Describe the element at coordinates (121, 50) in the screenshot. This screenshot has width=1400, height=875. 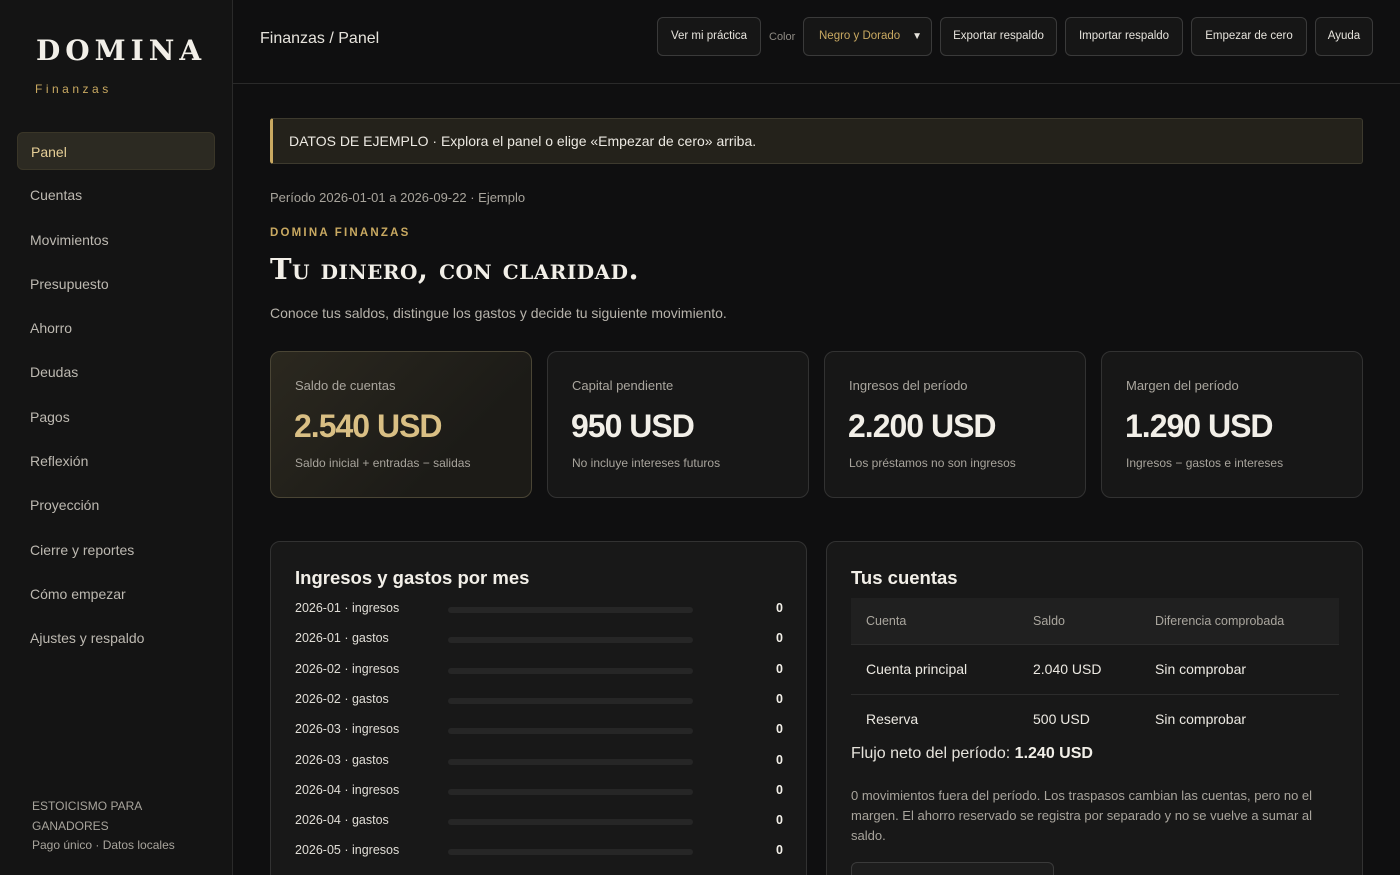
I see `brand-logo: DOMINA` at that location.